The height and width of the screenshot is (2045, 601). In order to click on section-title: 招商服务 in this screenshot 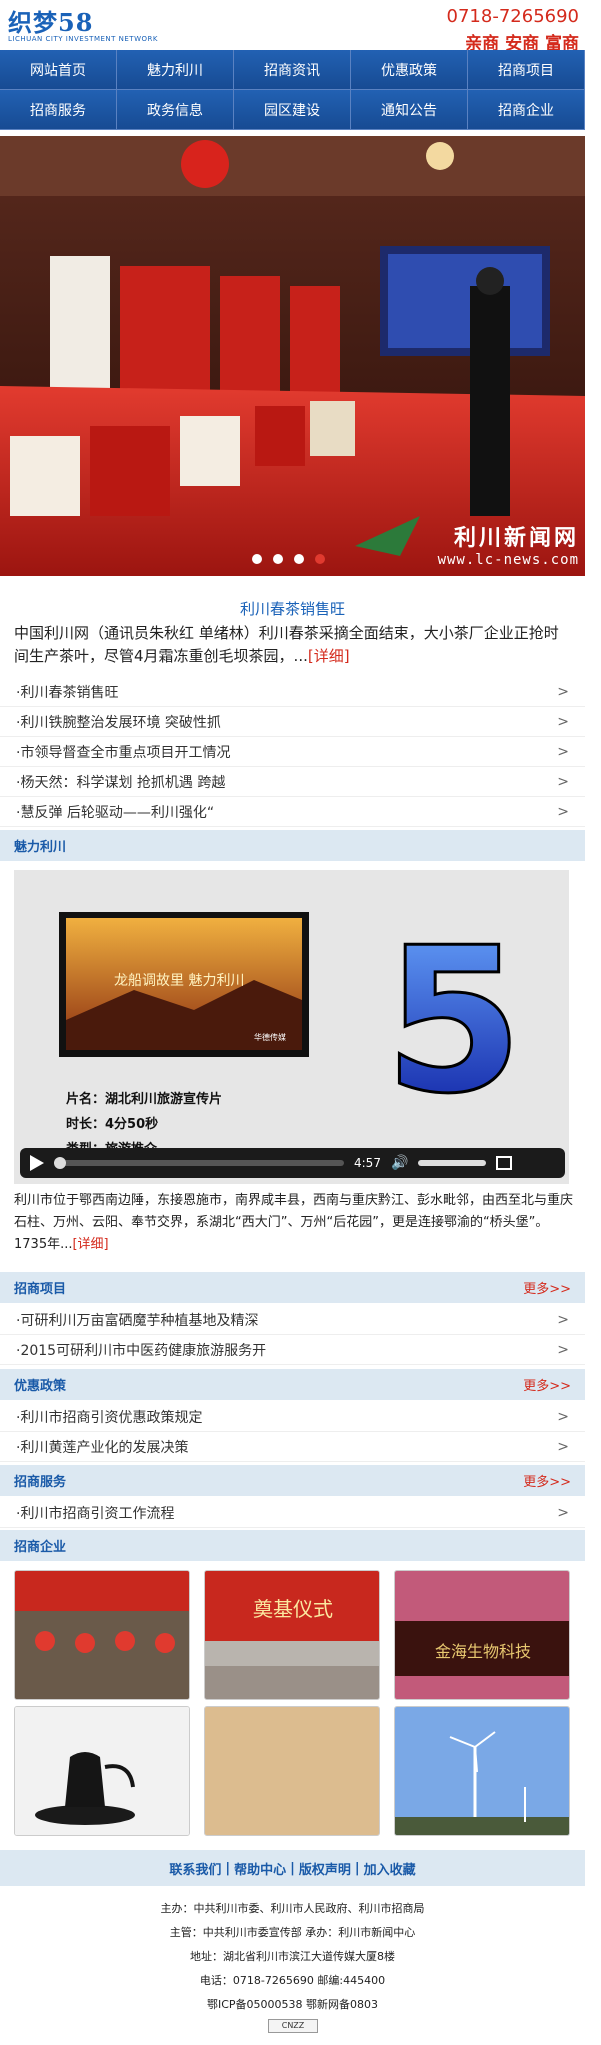, I will do `click(40, 1480)`.